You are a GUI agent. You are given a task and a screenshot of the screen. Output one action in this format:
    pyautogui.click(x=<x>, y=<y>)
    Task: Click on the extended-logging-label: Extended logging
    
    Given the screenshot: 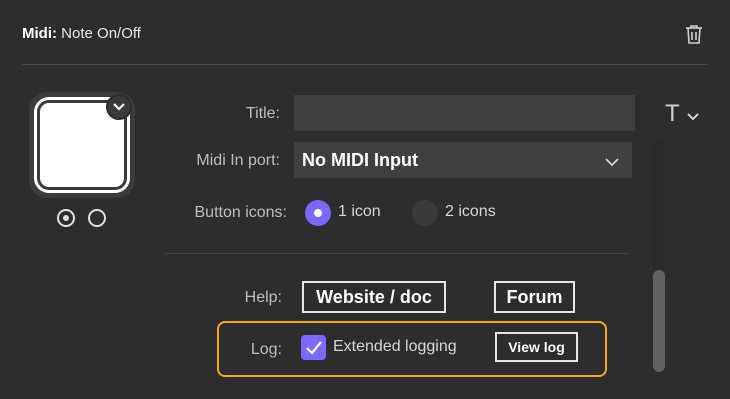 What is the action you would take?
    pyautogui.click(x=395, y=346)
    